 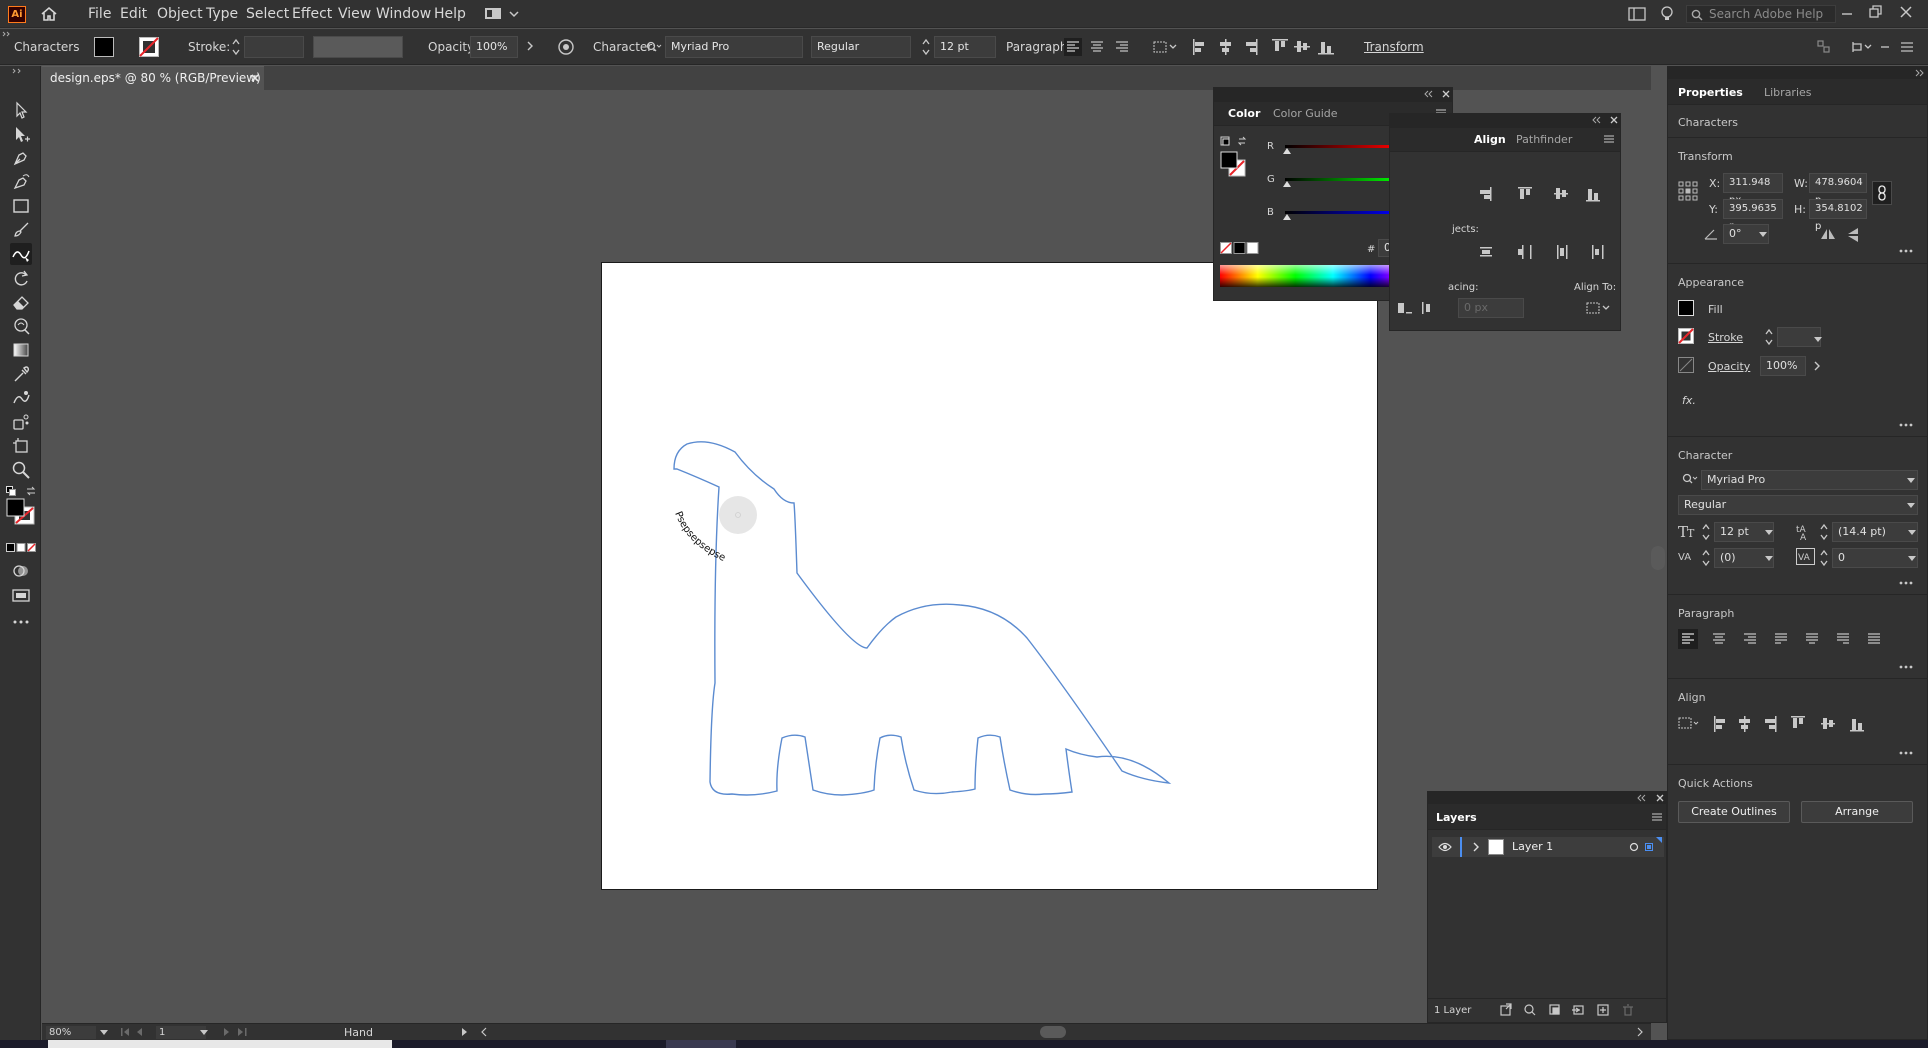 What do you see at coordinates (21, 134) in the screenshot?
I see `direct-selection-tool-icon` at bounding box center [21, 134].